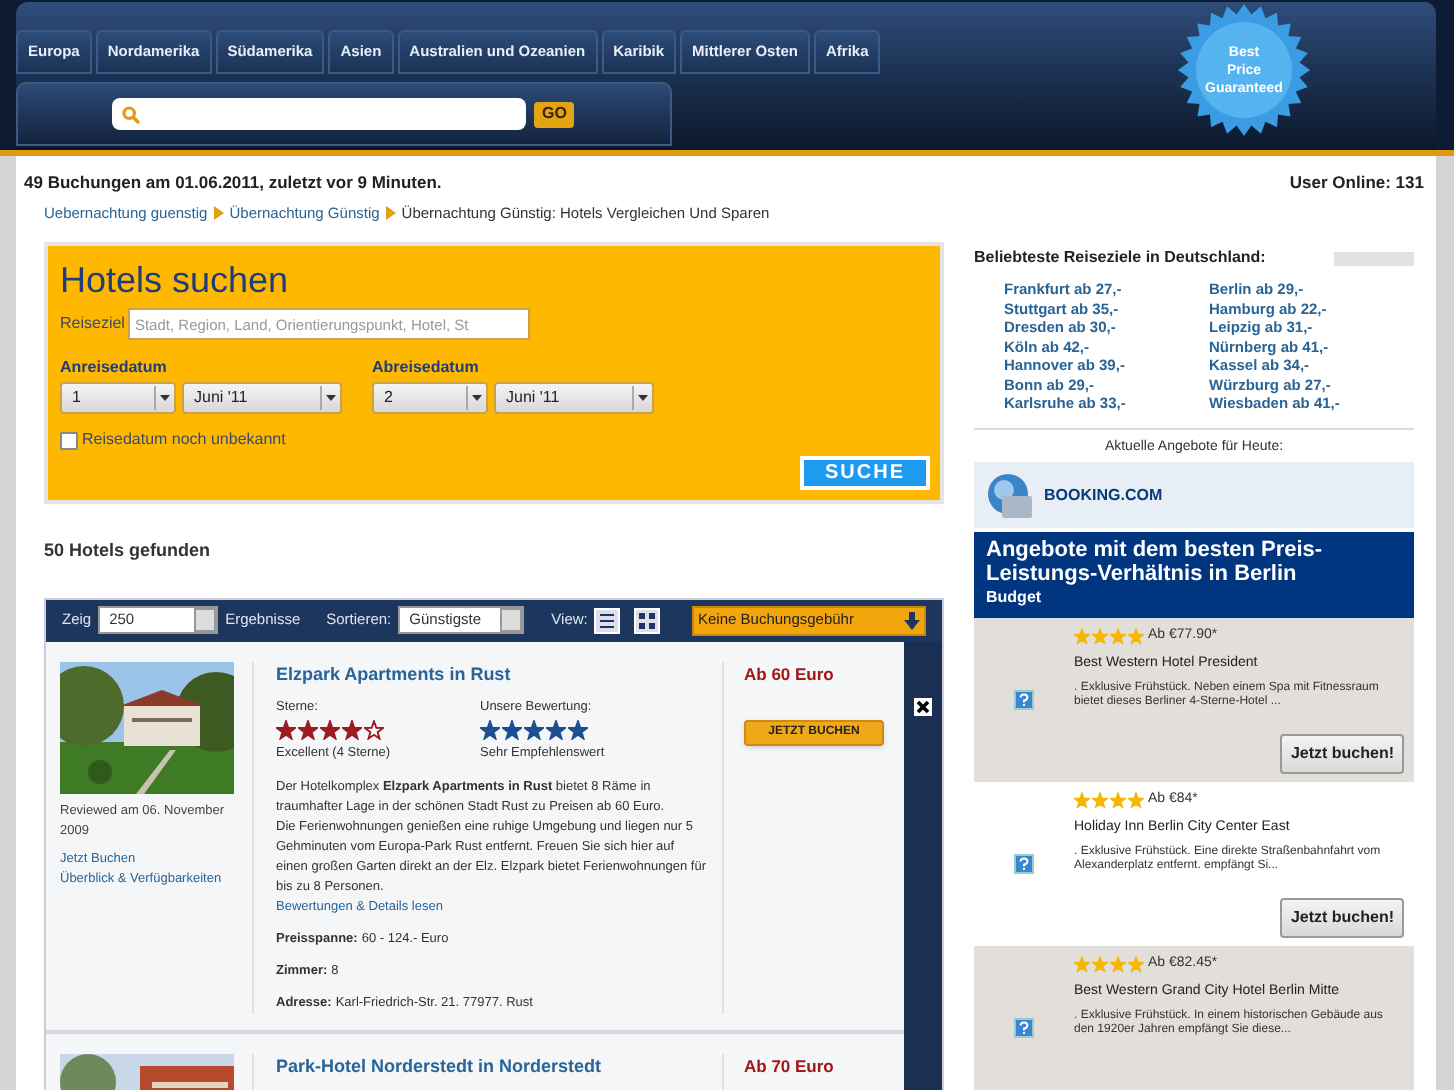 Image resolution: width=1454 pixels, height=1090 pixels. I want to click on search-field, so click(319, 114).